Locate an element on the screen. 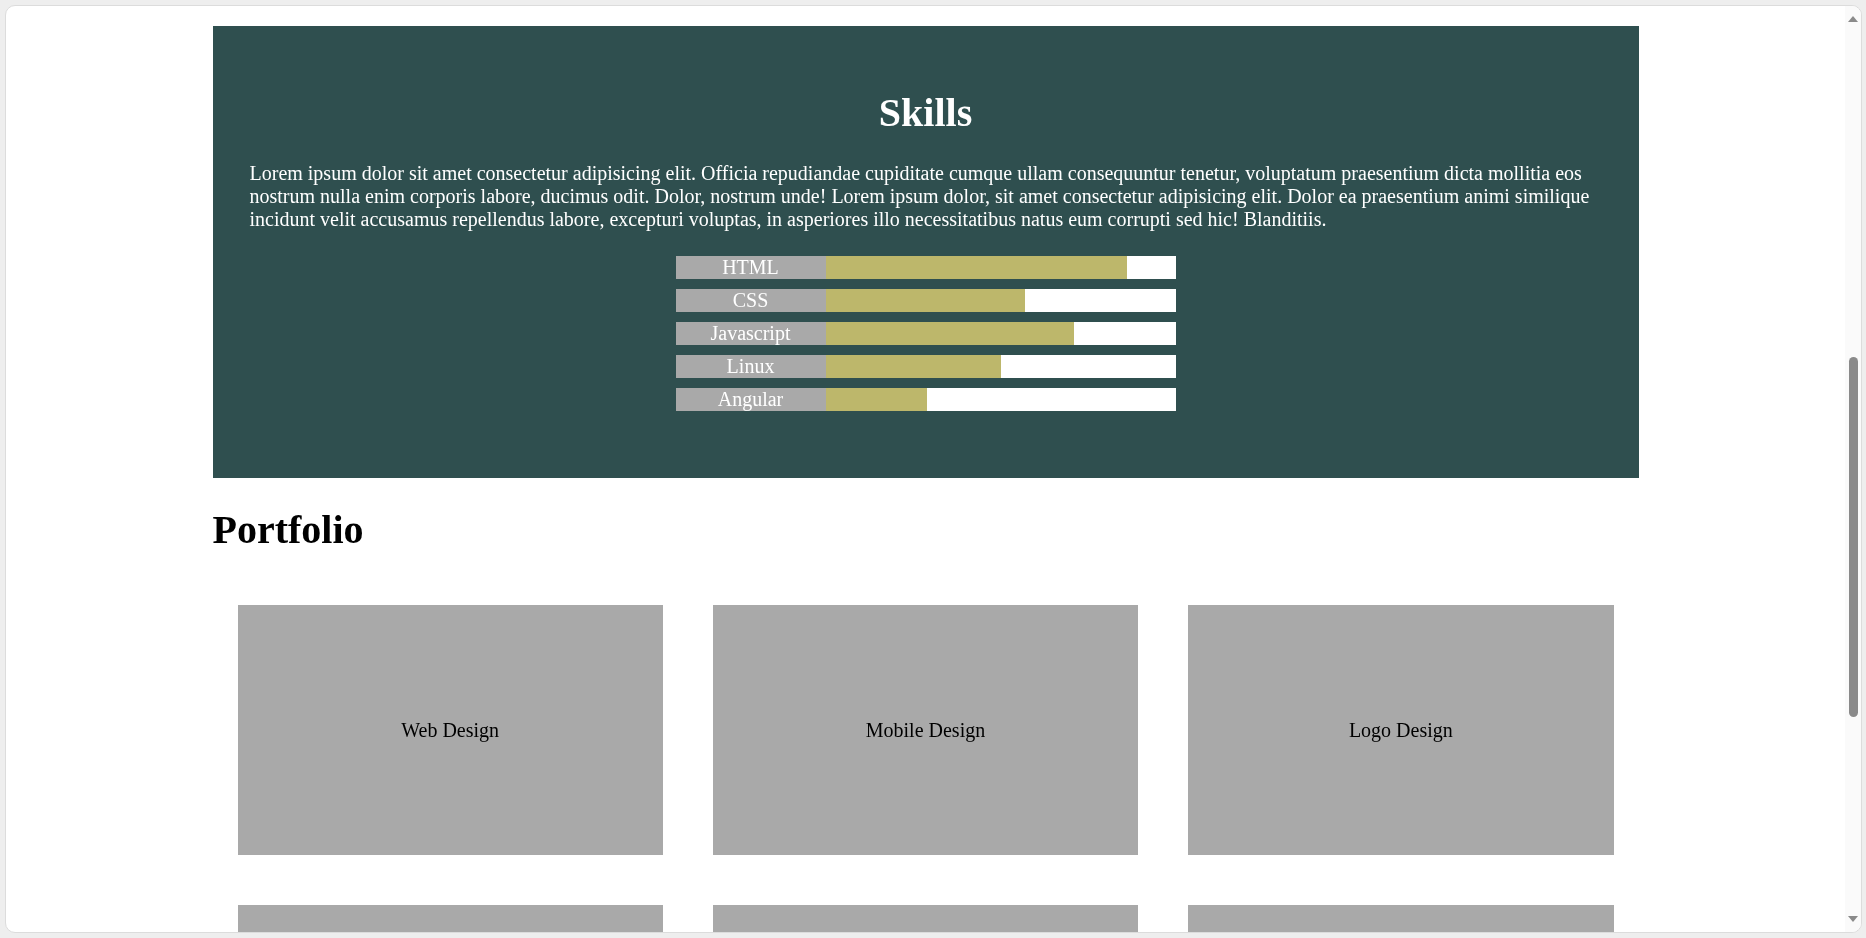 This screenshot has height=938, width=1866. section-title: Portfolio is located at coordinates (288, 530).